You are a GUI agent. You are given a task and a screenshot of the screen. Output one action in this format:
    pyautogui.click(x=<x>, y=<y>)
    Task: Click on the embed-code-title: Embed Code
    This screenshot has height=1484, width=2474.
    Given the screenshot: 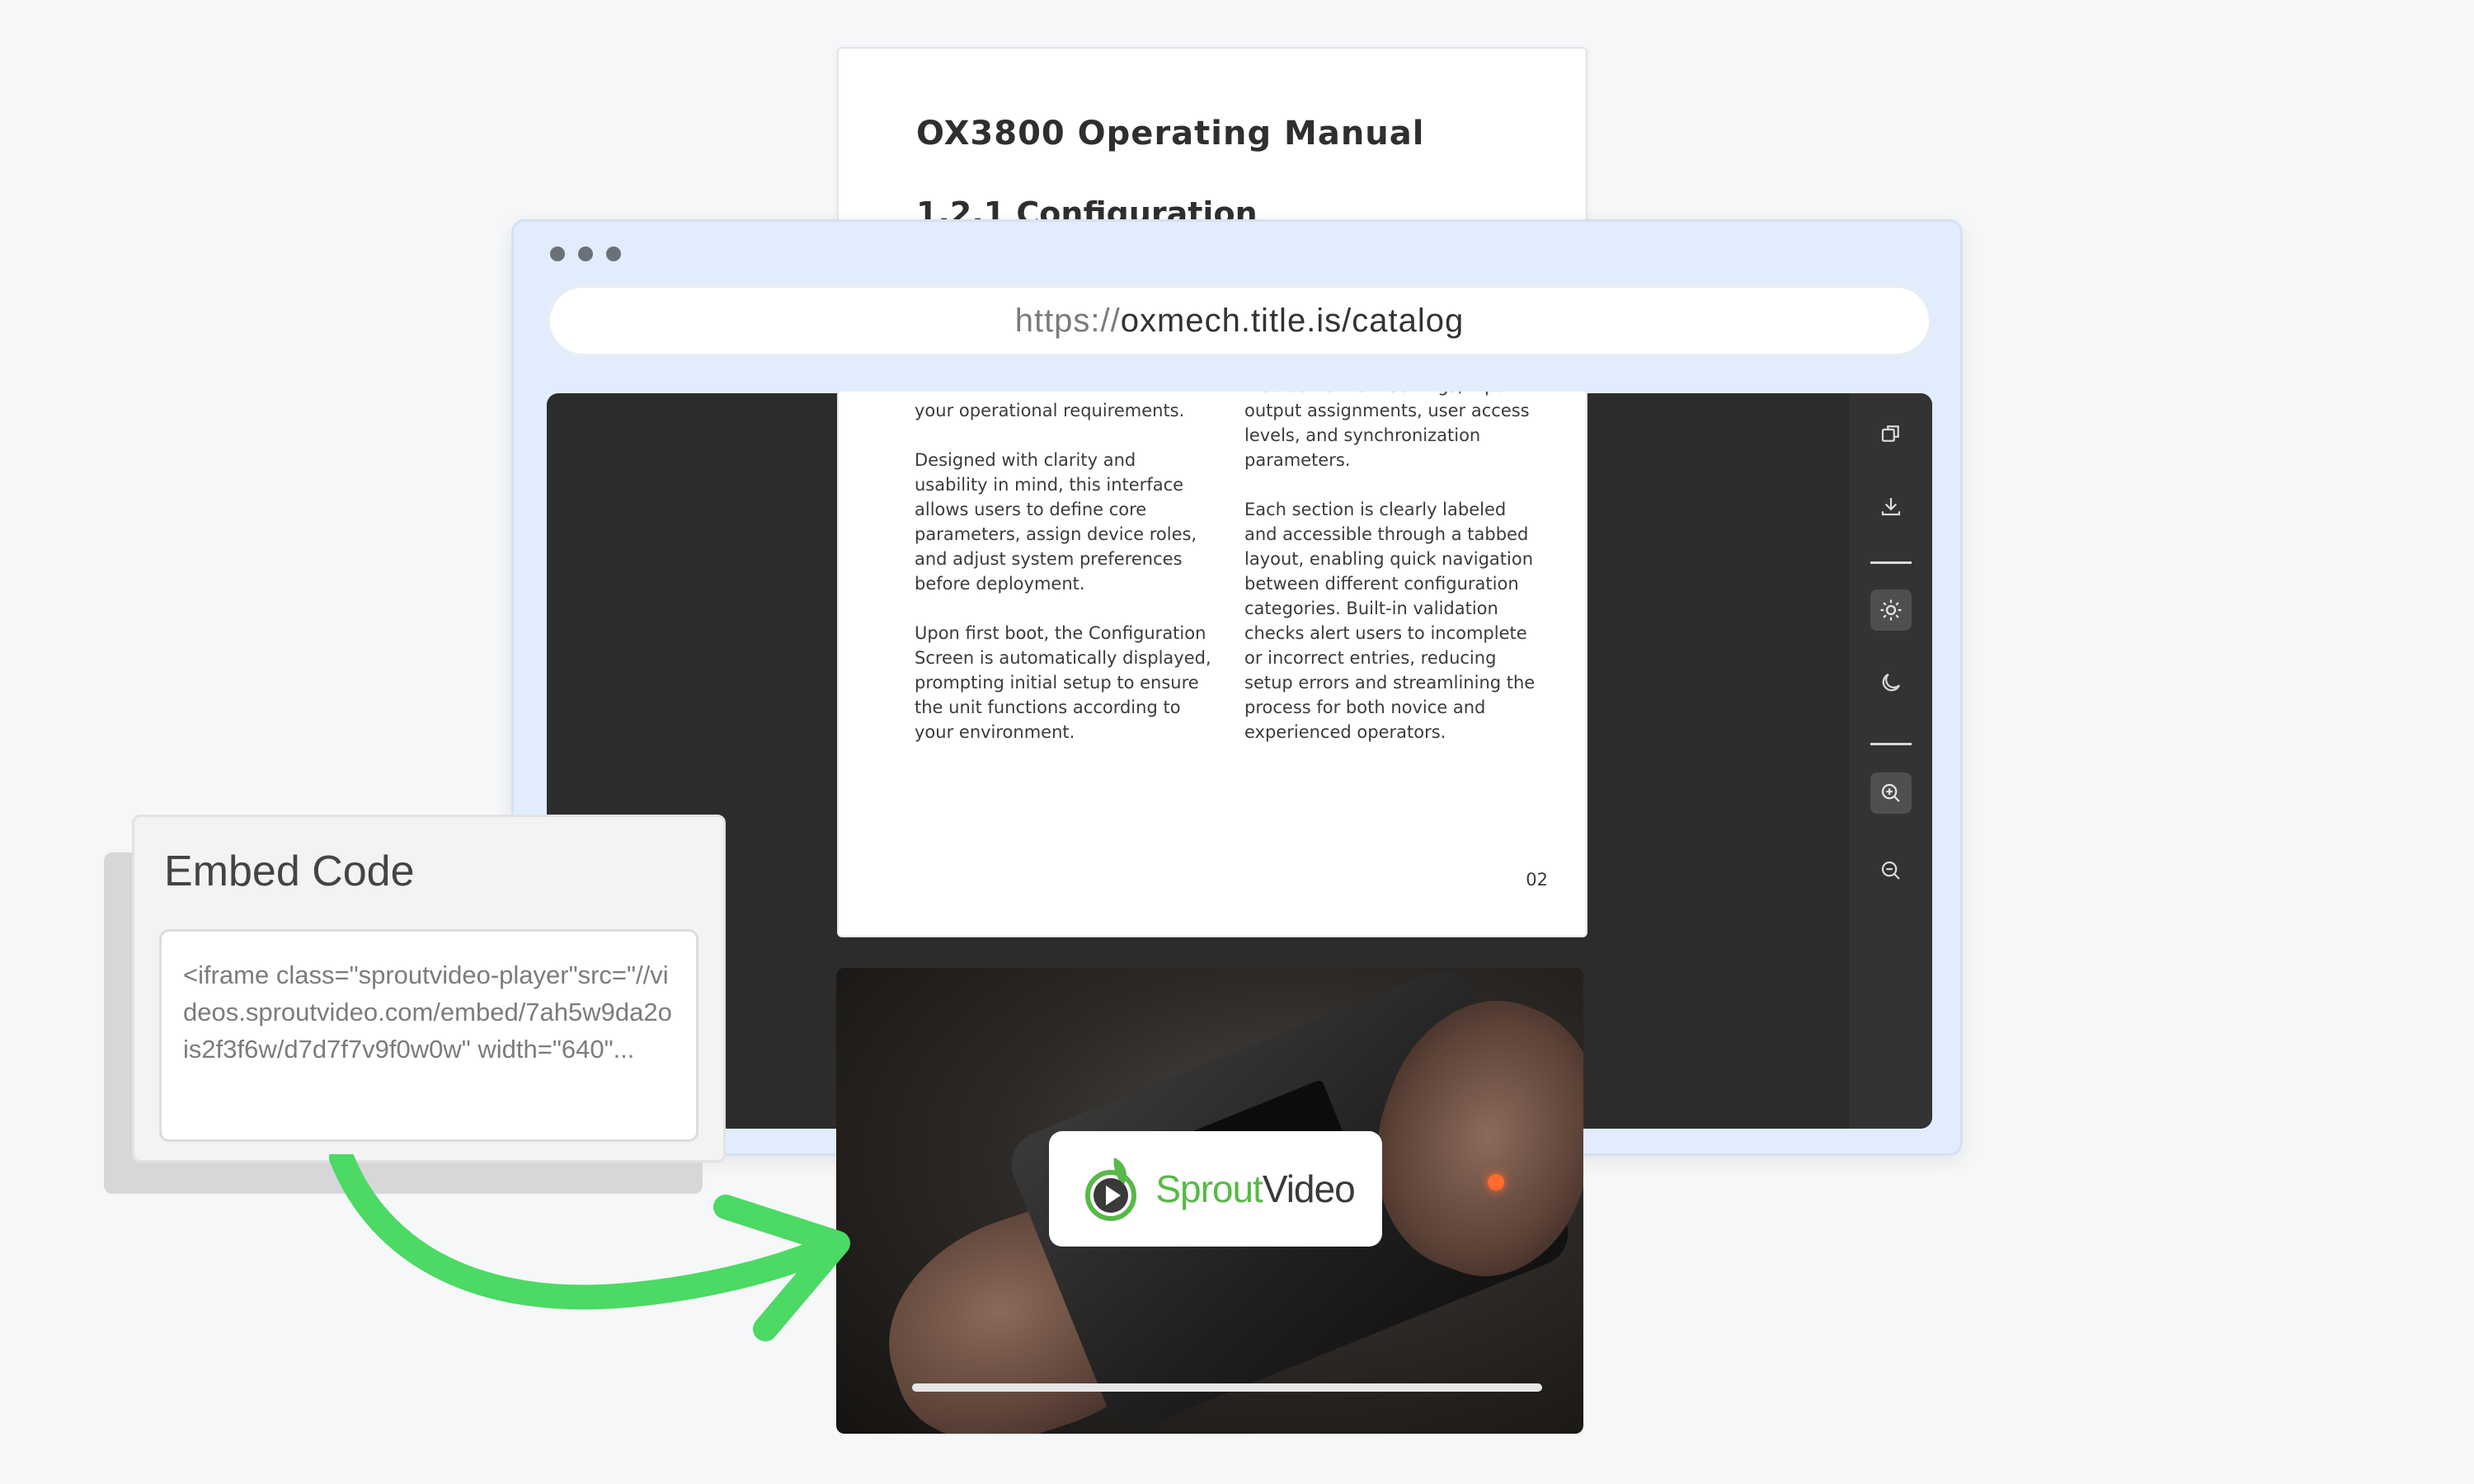 What is the action you would take?
    pyautogui.click(x=289, y=871)
    